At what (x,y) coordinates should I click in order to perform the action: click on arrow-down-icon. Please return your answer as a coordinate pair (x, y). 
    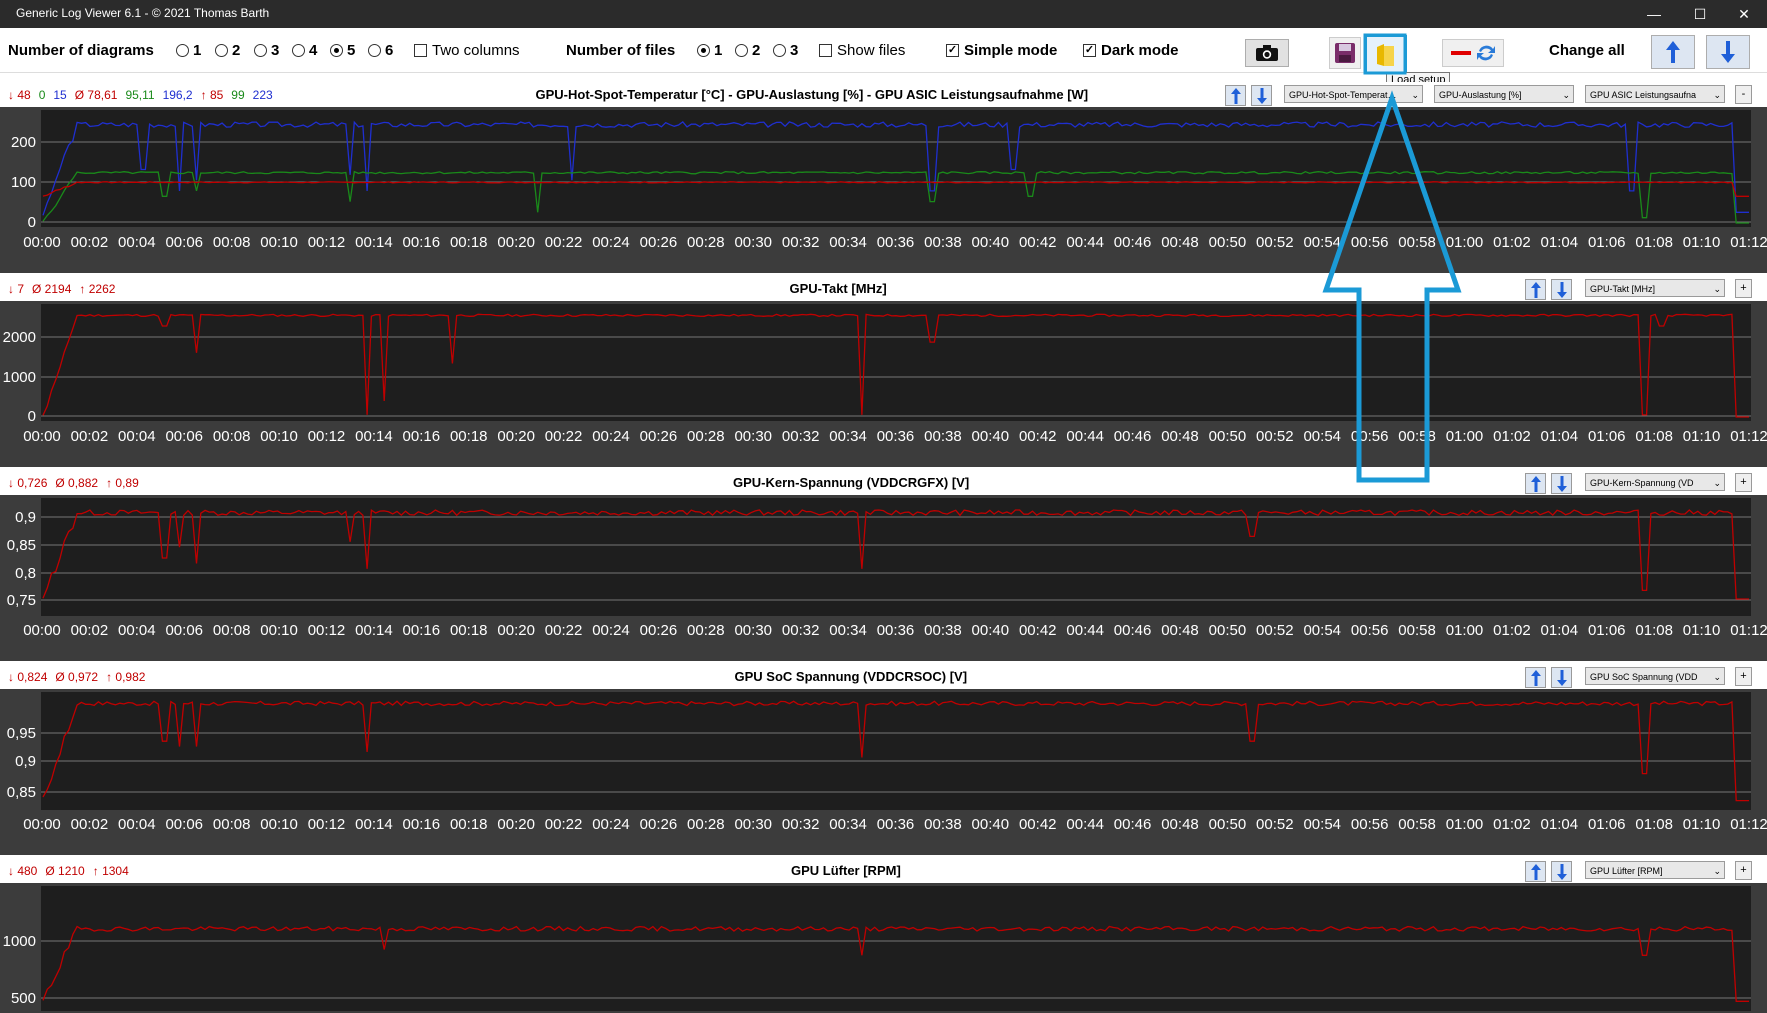
    Looking at the image, I should click on (1261, 95).